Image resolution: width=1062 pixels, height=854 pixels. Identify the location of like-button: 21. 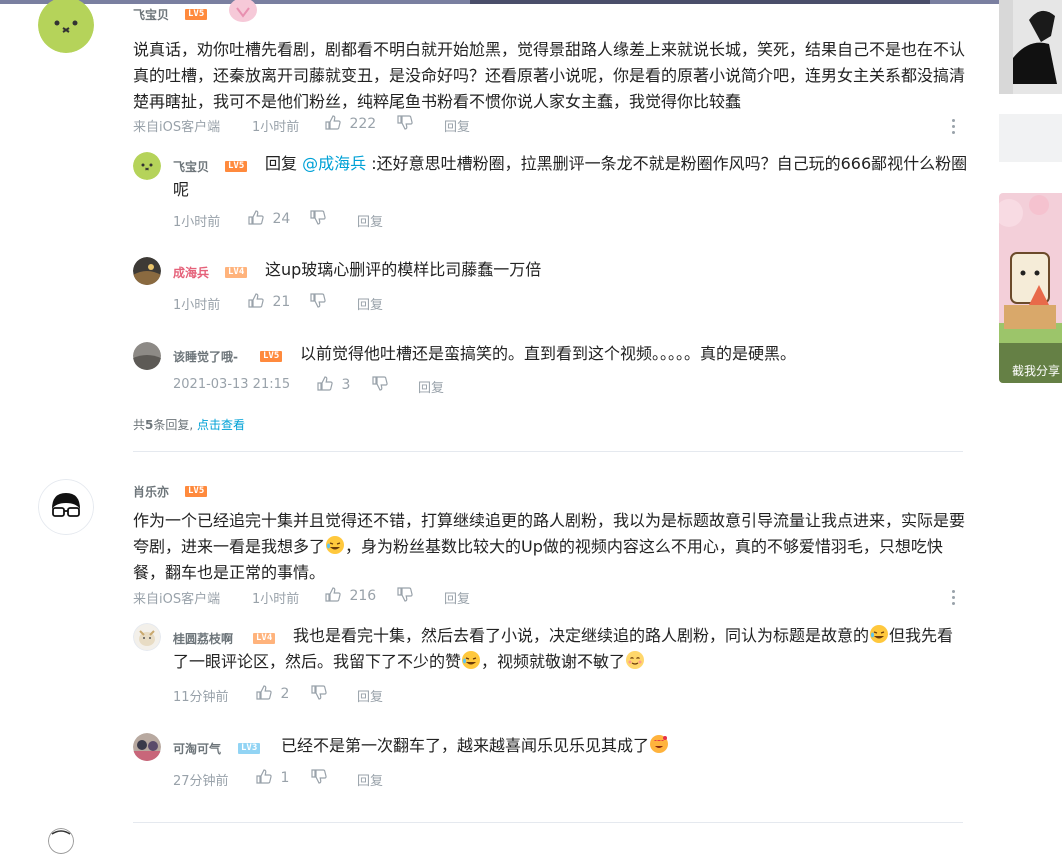
(269, 301).